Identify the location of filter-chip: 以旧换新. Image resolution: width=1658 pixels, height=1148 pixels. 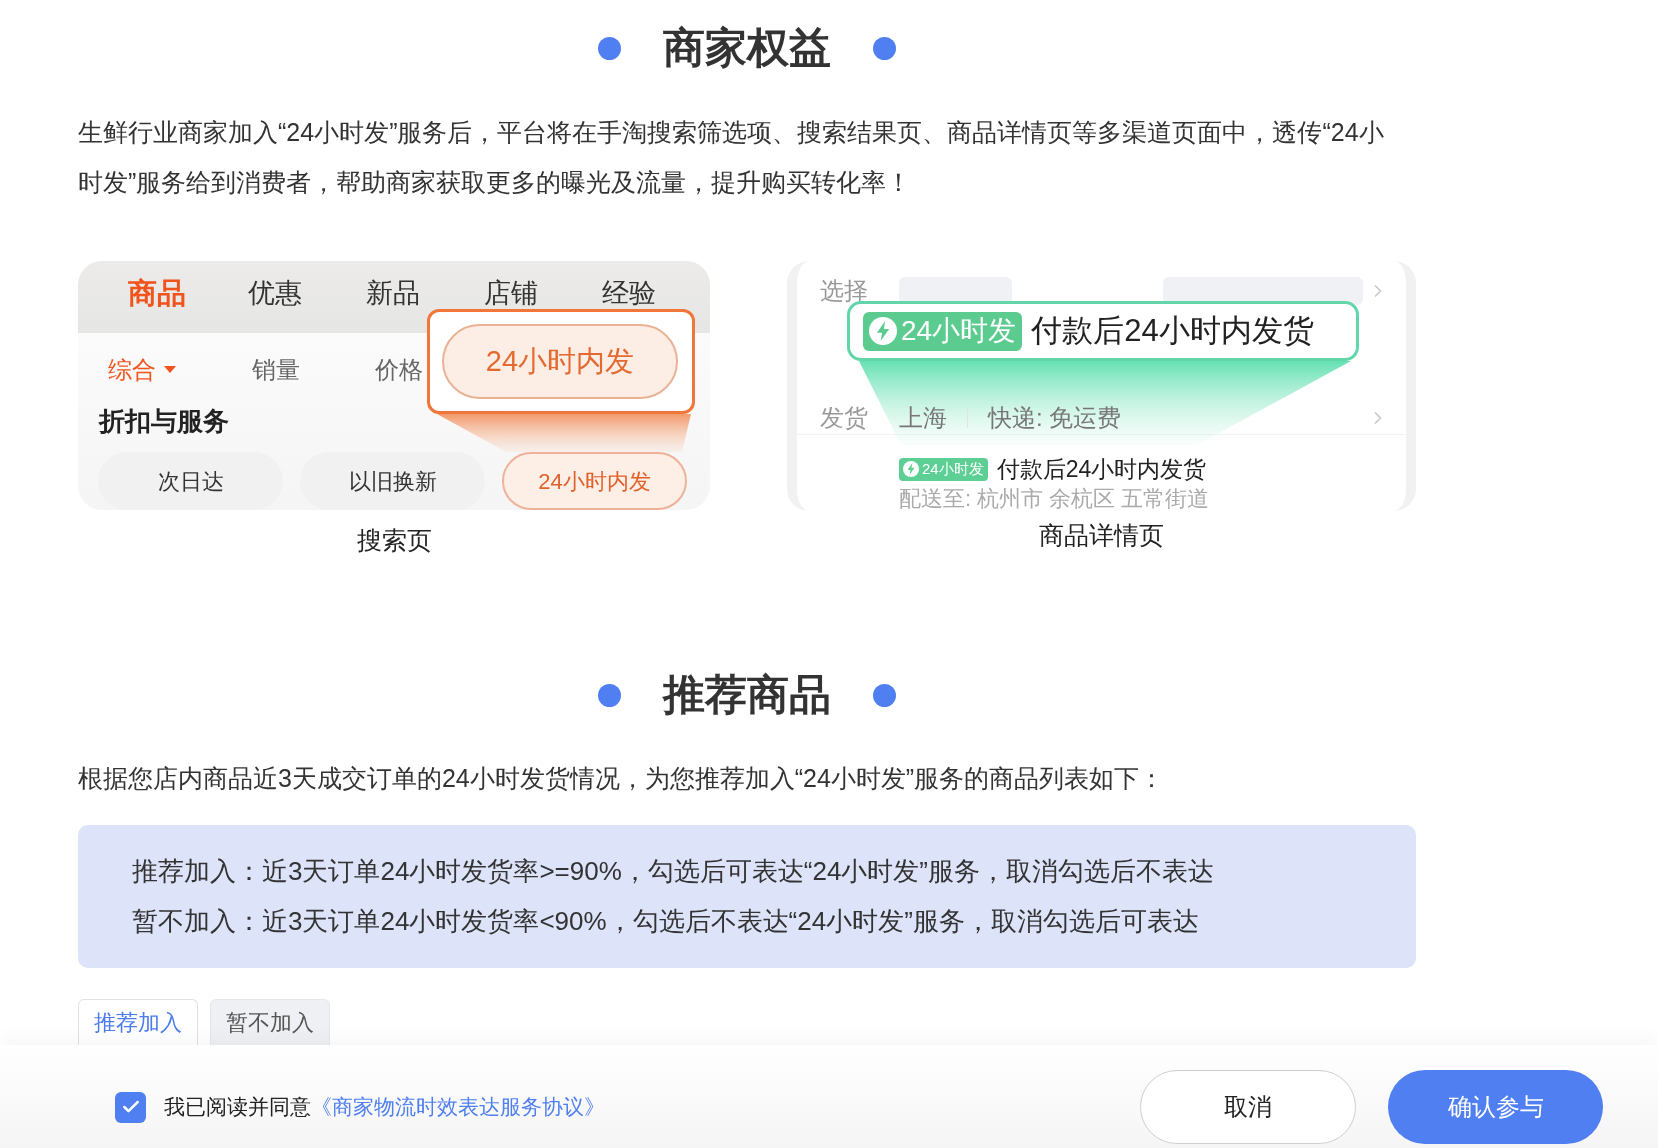
(392, 481).